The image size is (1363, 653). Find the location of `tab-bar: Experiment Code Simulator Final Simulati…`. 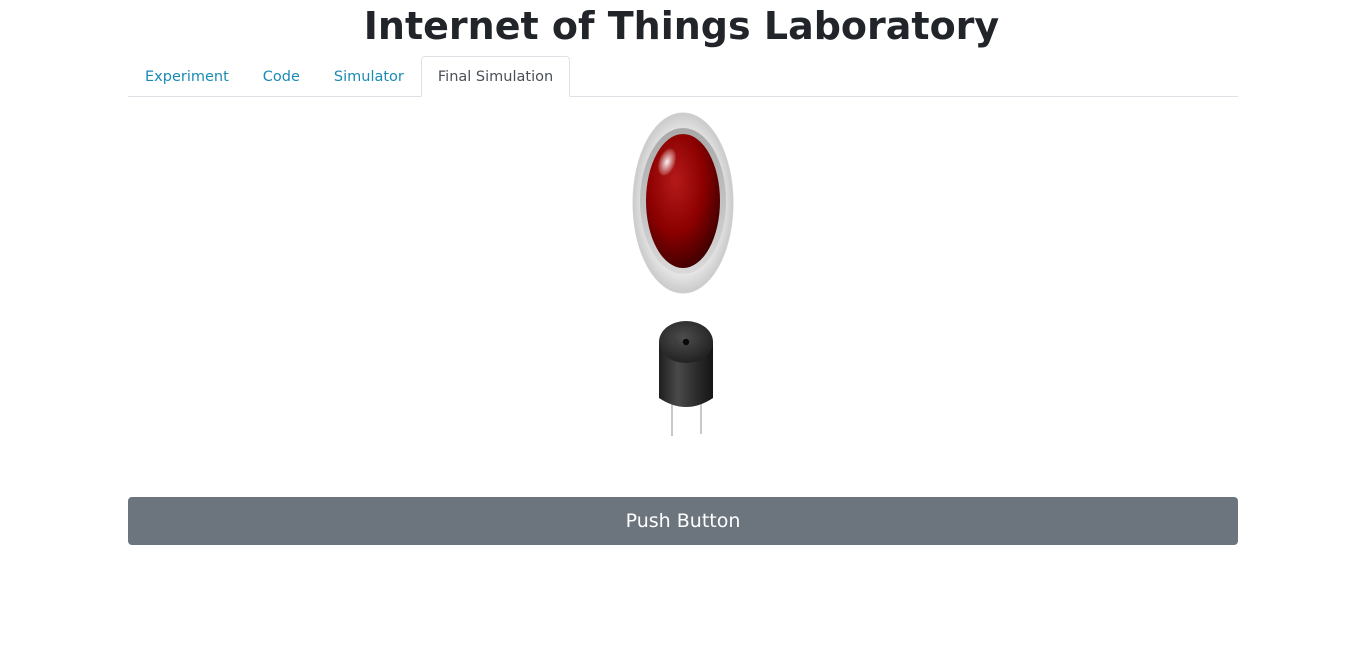

tab-bar: Experiment Code Simulator Final Simulati… is located at coordinates (683, 76).